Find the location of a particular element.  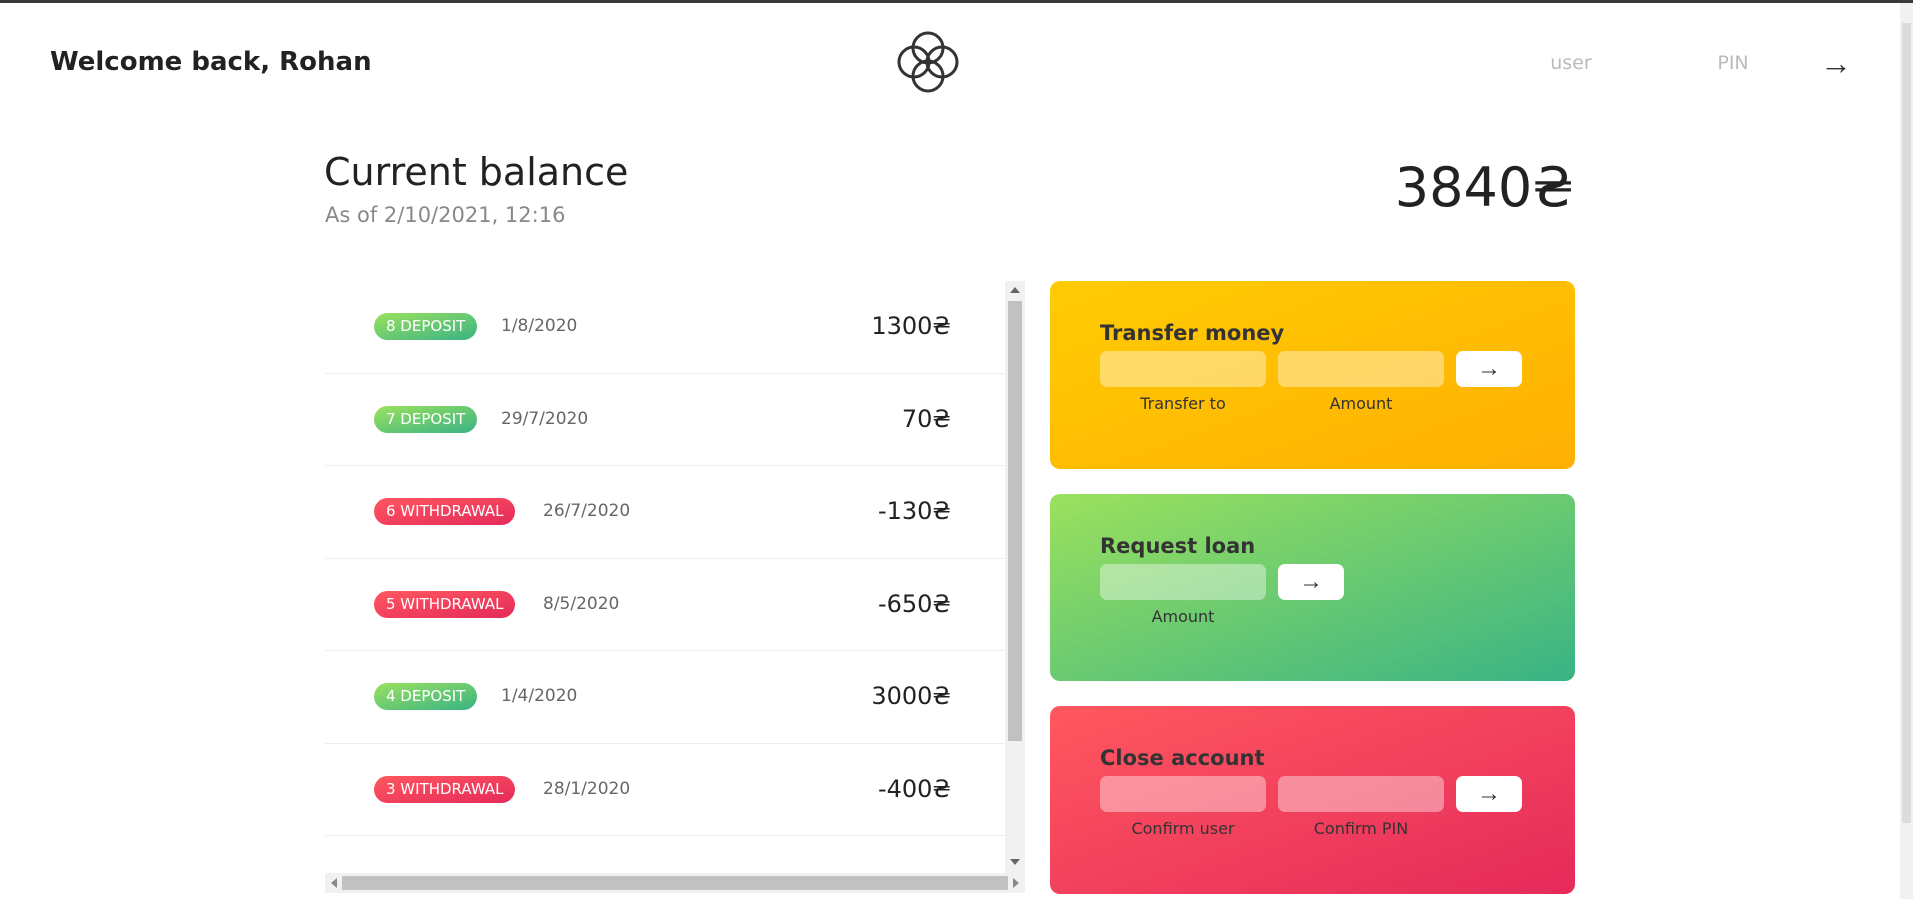

movements-vertical-scrollbar is located at coordinates (1015, 577).